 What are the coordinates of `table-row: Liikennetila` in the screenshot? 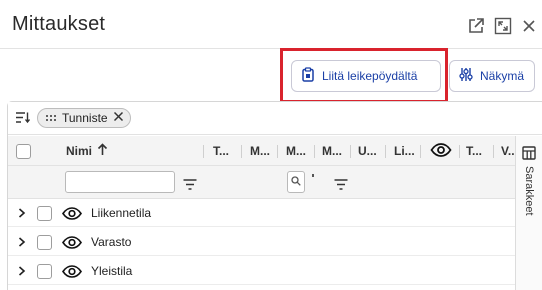 It's located at (261, 213).